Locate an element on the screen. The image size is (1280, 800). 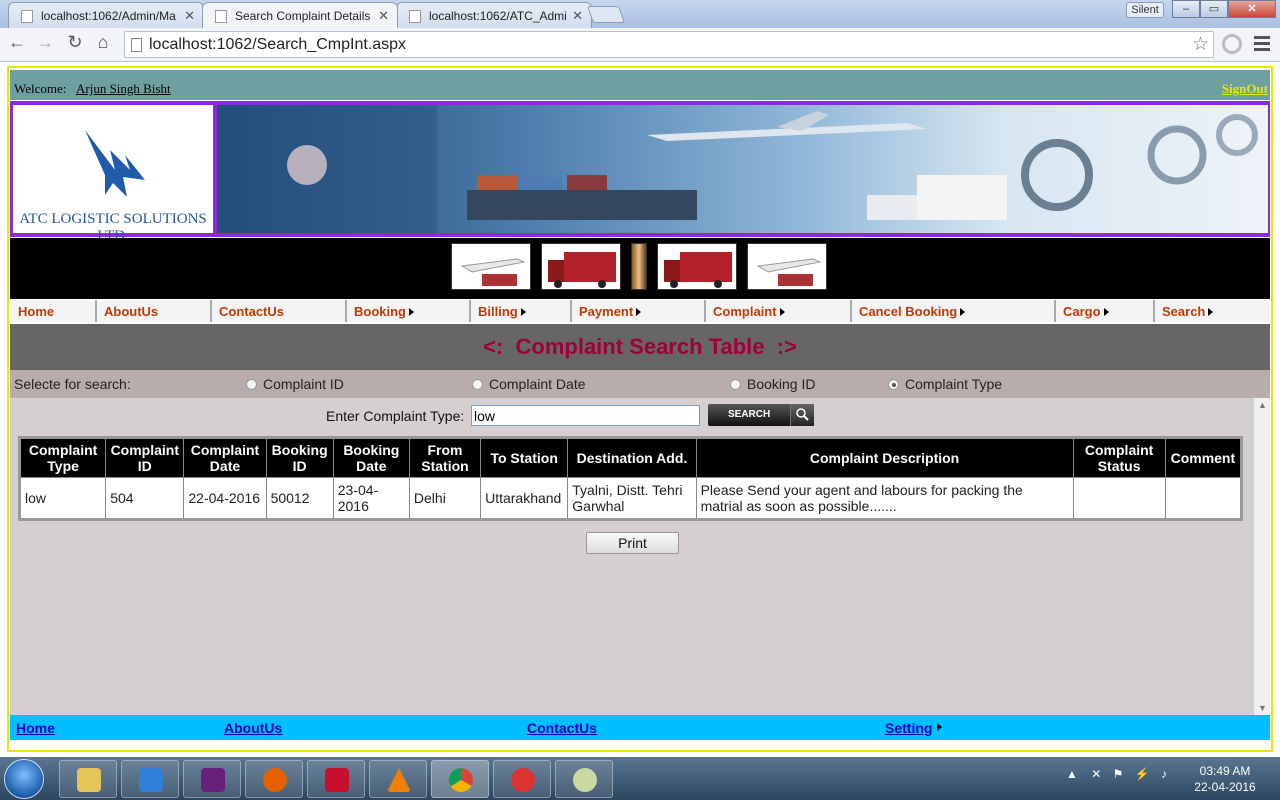
divider-thumbnail is located at coordinates (639, 266).